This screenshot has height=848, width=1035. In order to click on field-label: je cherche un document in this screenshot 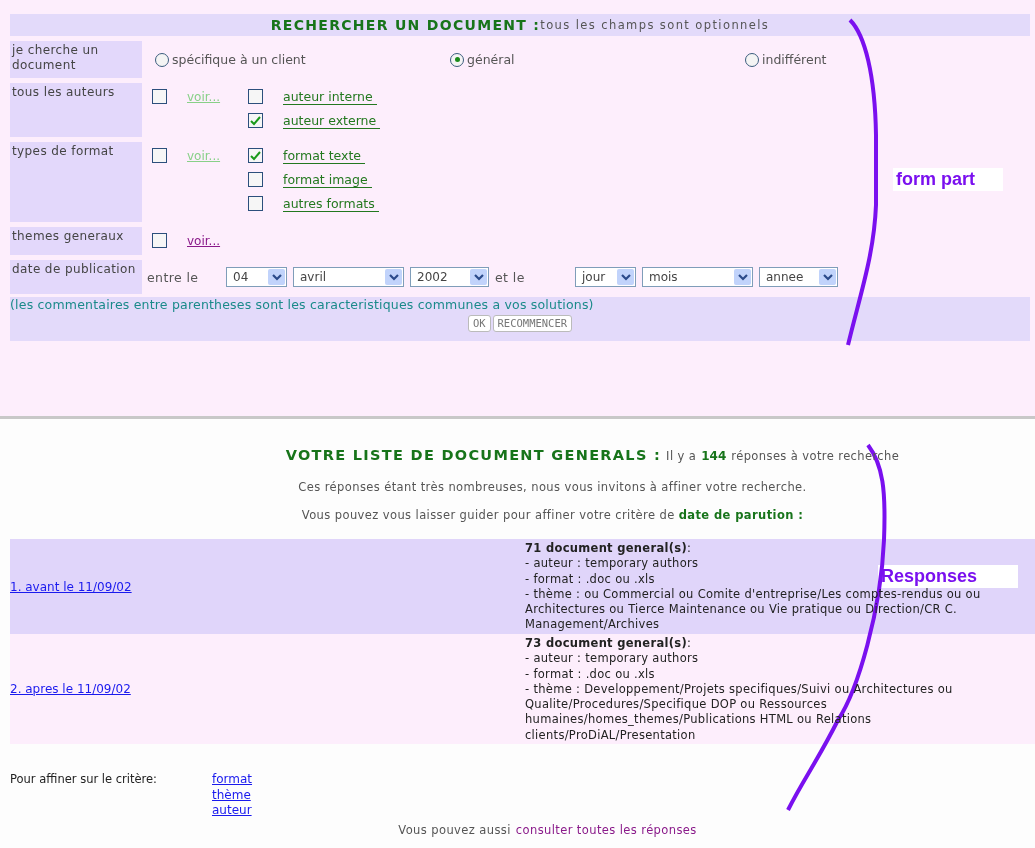, I will do `click(76, 59)`.